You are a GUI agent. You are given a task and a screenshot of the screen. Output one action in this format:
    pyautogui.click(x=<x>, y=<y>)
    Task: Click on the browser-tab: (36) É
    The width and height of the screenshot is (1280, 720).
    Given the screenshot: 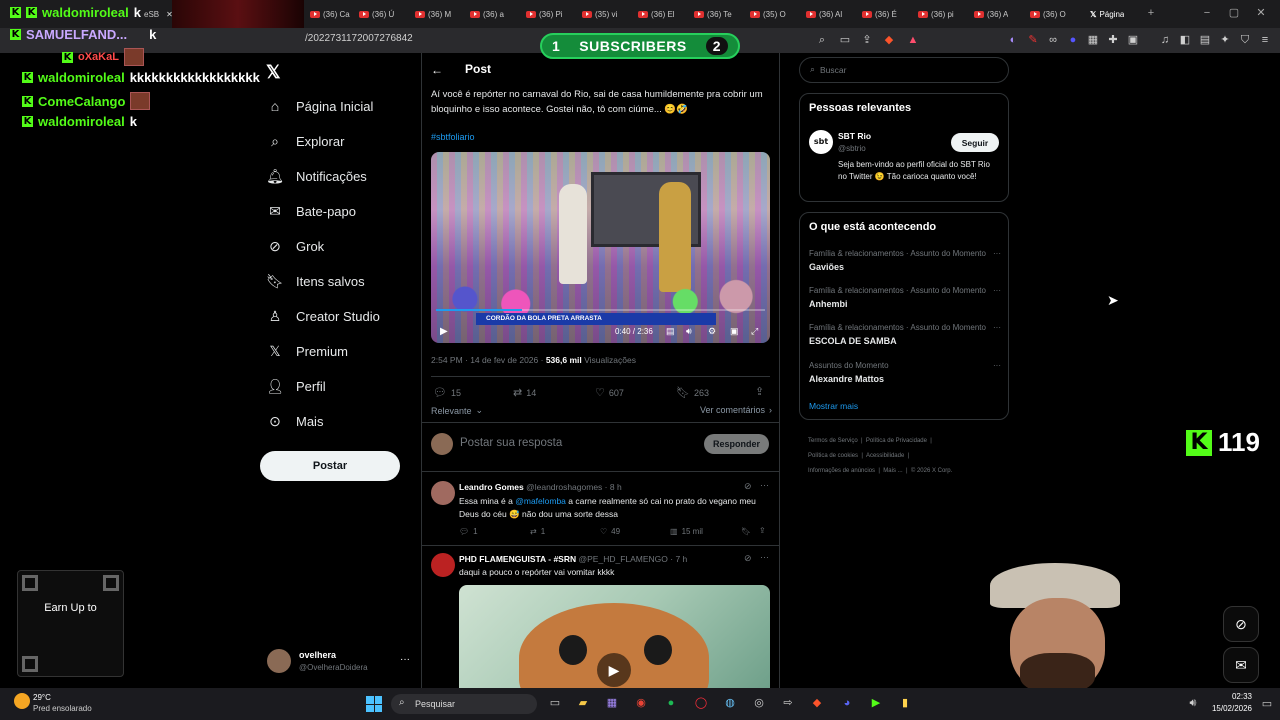 What is the action you would take?
    pyautogui.click(x=879, y=14)
    